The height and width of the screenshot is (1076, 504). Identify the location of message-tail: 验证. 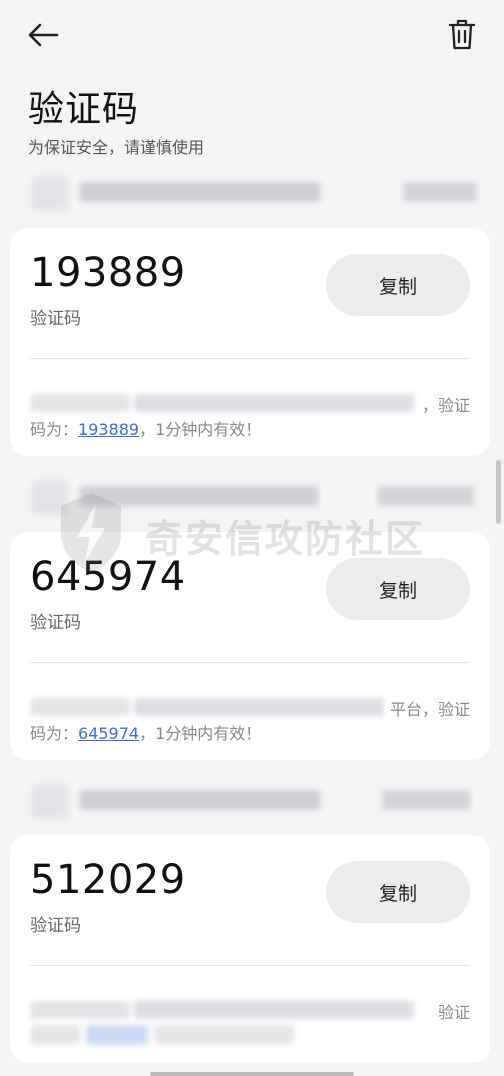
(453, 1012).